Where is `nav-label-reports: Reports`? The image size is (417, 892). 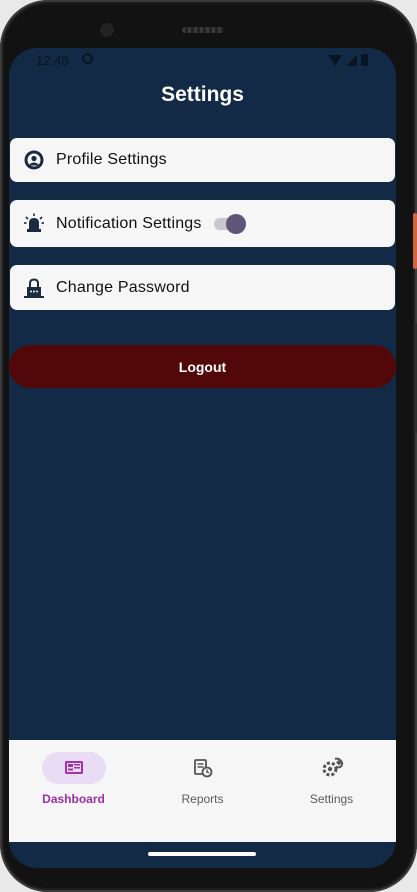
nav-label-reports: Reports is located at coordinates (202, 799).